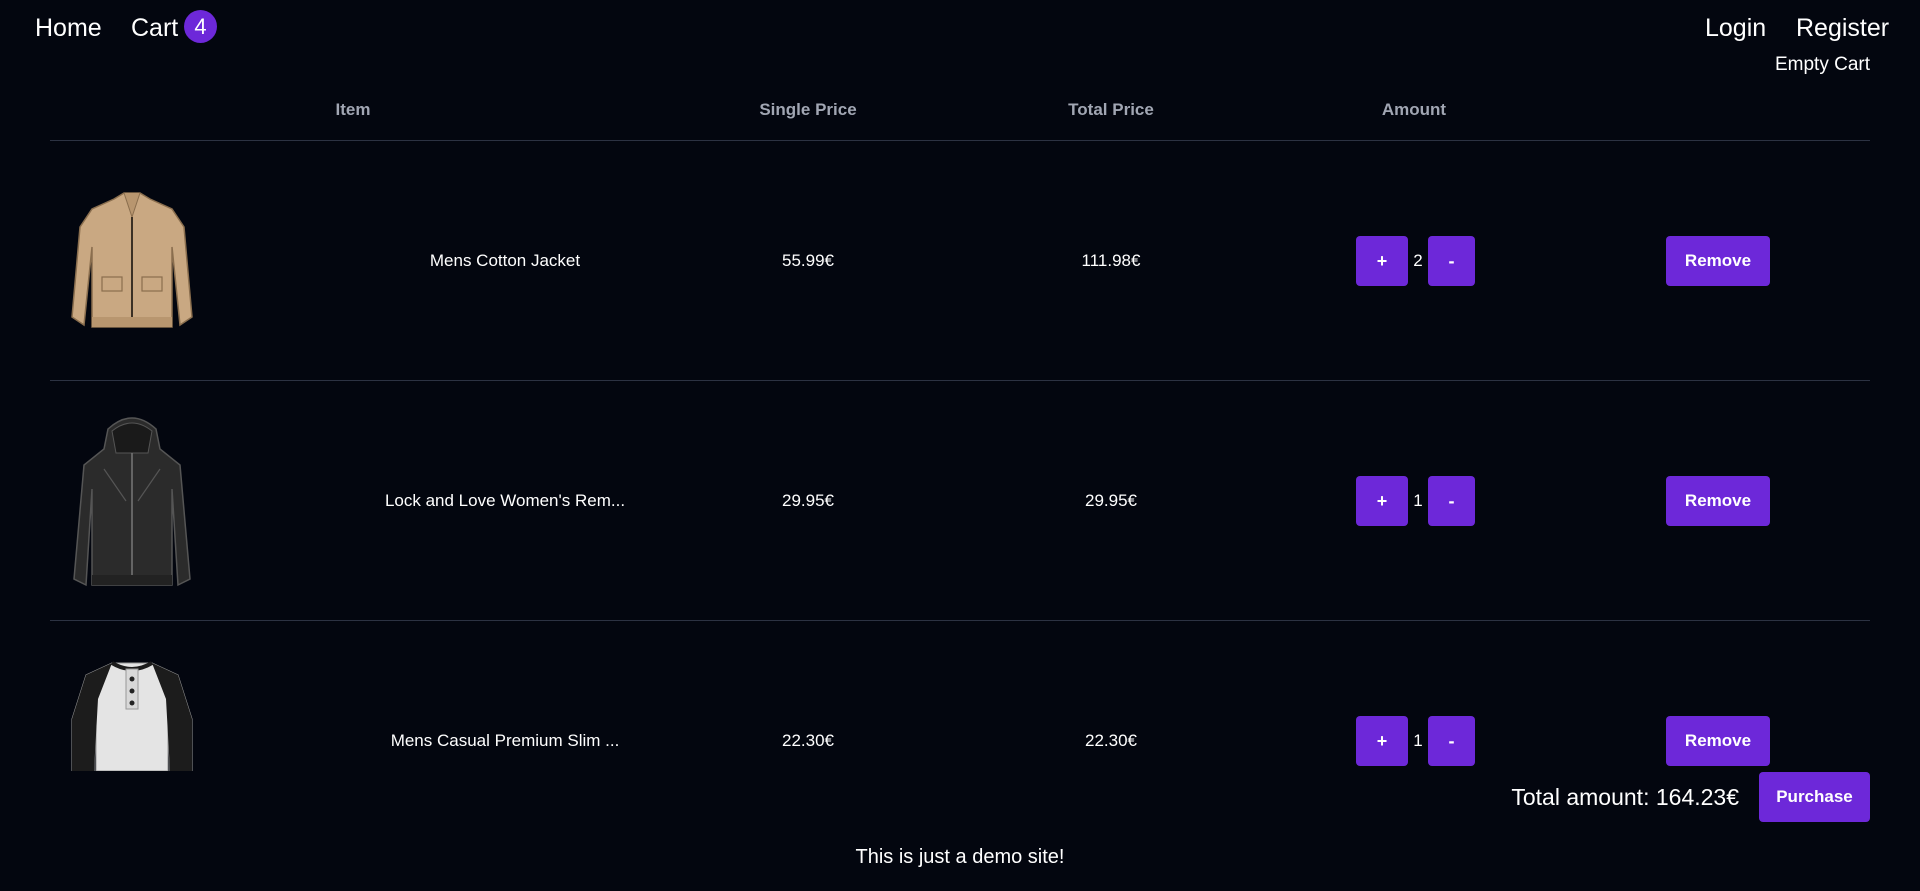 The image size is (1920, 891). I want to click on header-item: Item, so click(353, 109).